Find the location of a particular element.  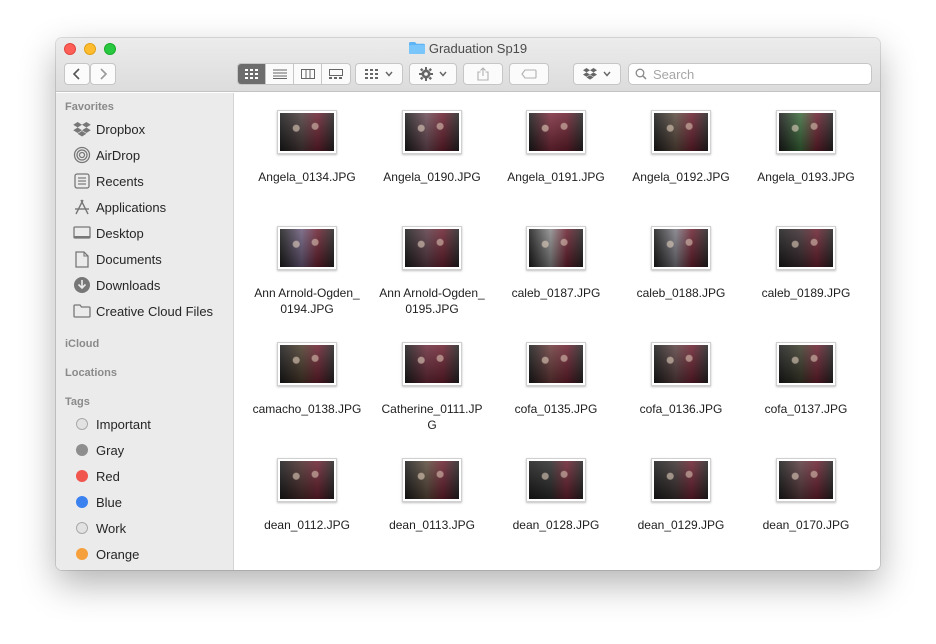

documents-icon is located at coordinates (82, 259).